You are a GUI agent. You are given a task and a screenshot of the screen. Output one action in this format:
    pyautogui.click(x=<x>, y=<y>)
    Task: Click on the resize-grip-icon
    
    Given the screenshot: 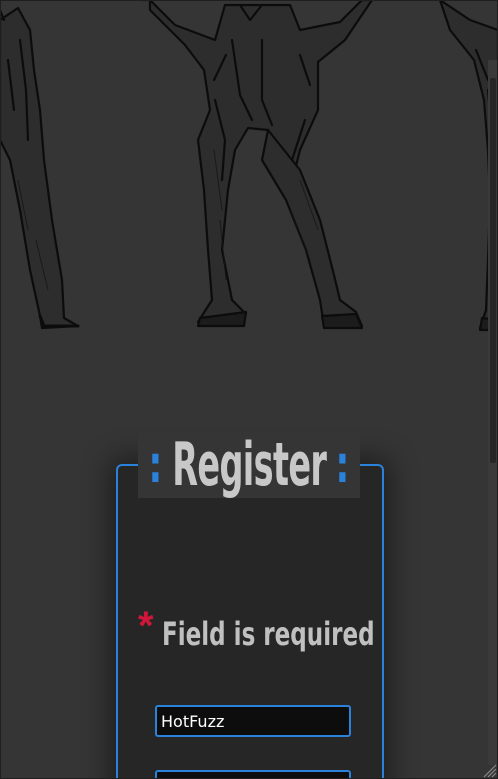 What is the action you would take?
    pyautogui.click(x=489, y=770)
    